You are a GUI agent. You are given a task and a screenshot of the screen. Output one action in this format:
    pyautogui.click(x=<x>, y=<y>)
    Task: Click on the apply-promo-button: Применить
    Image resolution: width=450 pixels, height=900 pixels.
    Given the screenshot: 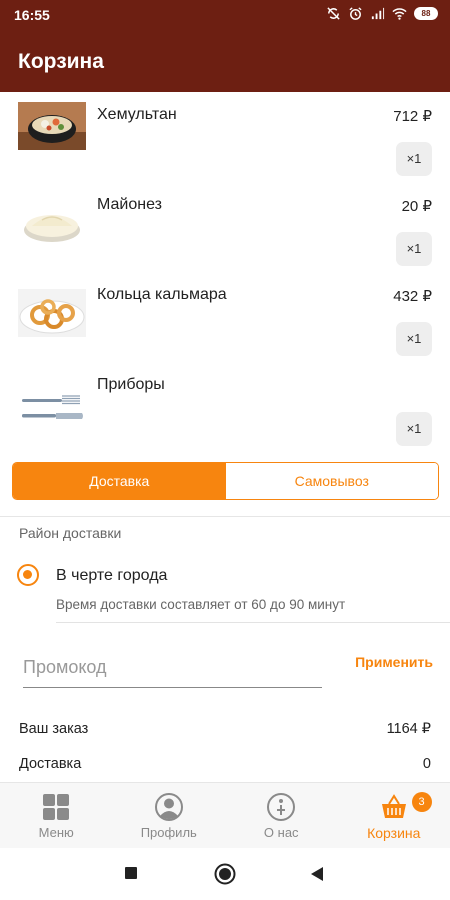 What is the action you would take?
    pyautogui.click(x=394, y=662)
    